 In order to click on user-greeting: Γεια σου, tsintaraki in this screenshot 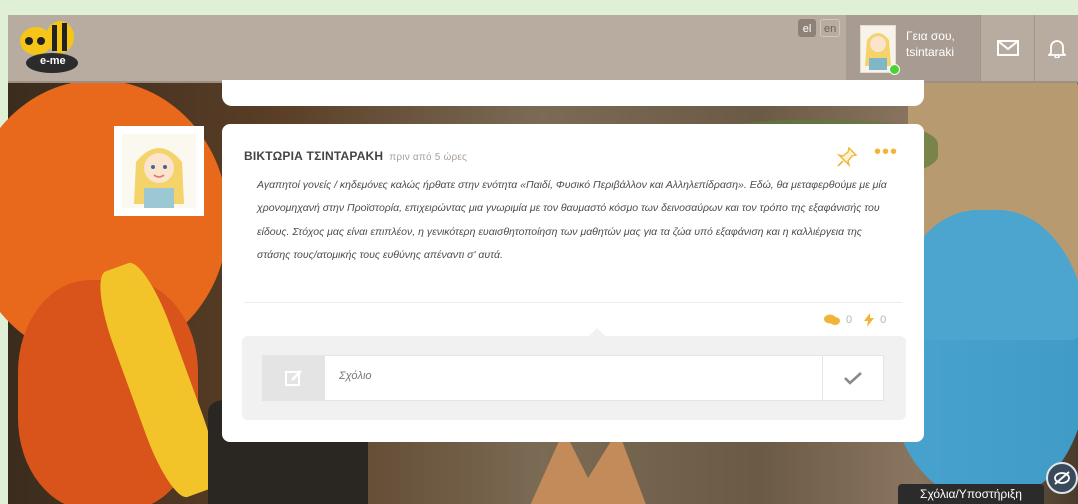, I will do `click(930, 44)`.